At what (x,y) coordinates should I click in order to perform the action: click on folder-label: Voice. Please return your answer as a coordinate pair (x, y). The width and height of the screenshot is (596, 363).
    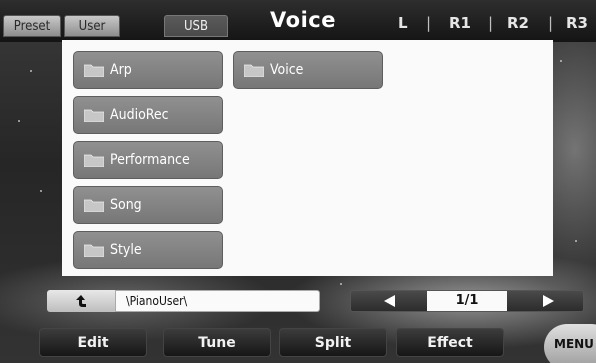
    Looking at the image, I should click on (287, 70).